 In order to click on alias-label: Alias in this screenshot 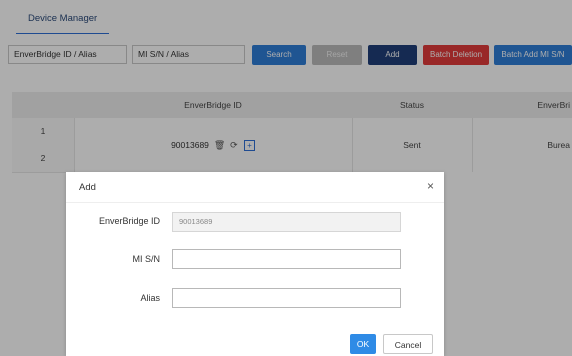, I will do `click(150, 298)`.